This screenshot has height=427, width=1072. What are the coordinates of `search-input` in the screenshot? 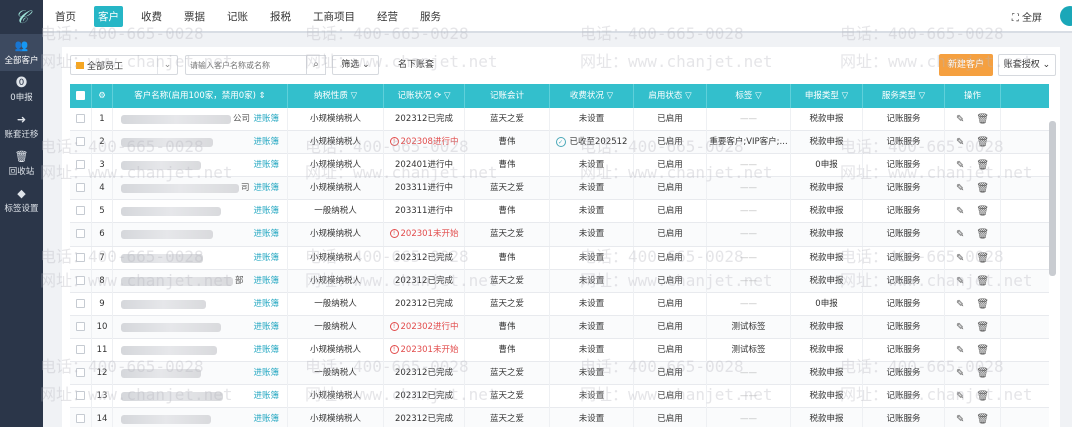 It's located at (246, 65).